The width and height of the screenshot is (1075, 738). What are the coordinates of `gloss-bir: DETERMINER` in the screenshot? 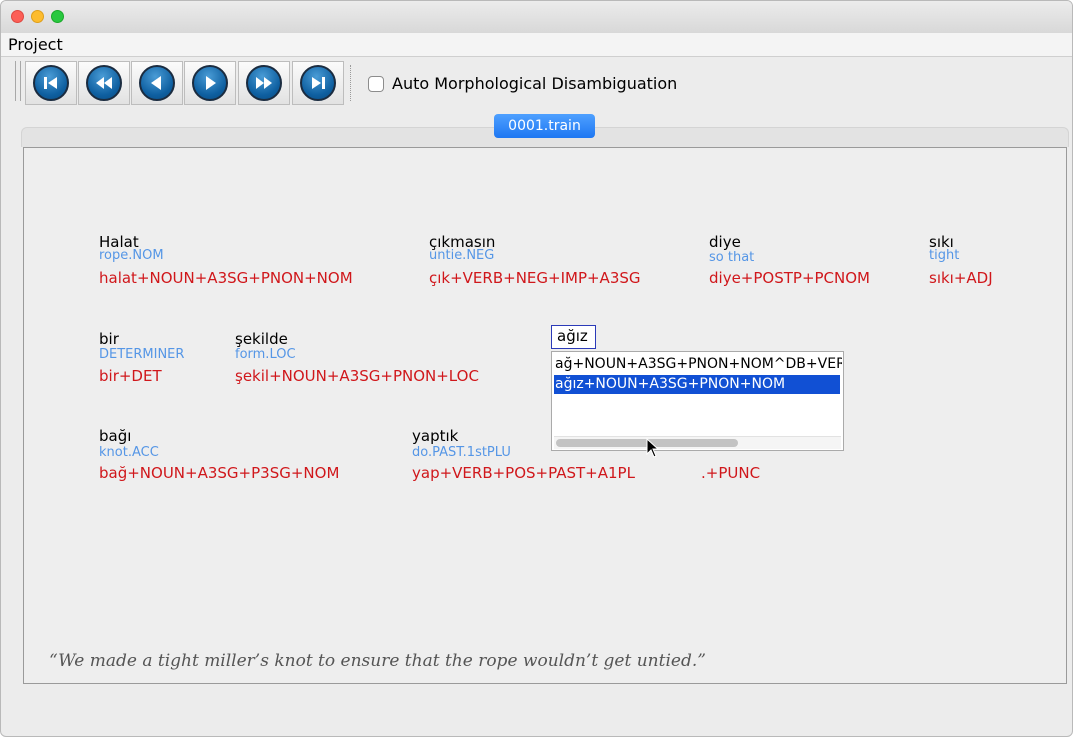 It's located at (142, 354).